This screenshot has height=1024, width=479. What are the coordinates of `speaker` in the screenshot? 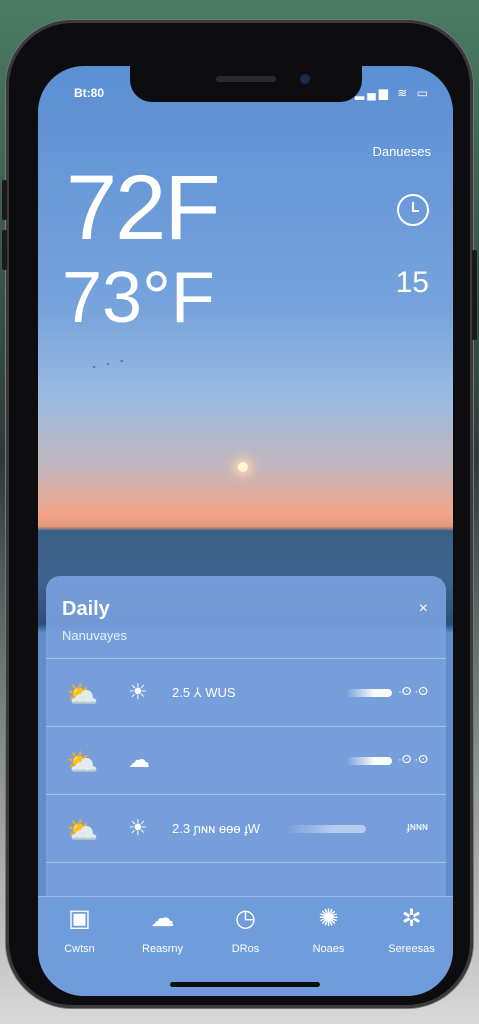 It's located at (246, 79).